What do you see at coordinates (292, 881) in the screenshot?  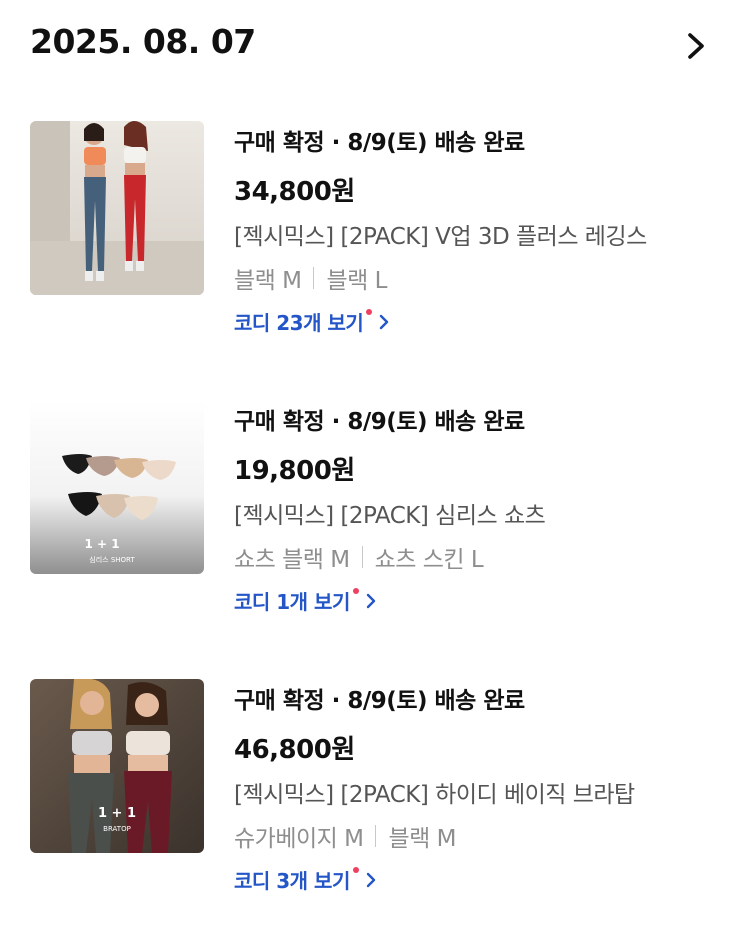 I see `coordi-link-label: 코디 3개 보기` at bounding box center [292, 881].